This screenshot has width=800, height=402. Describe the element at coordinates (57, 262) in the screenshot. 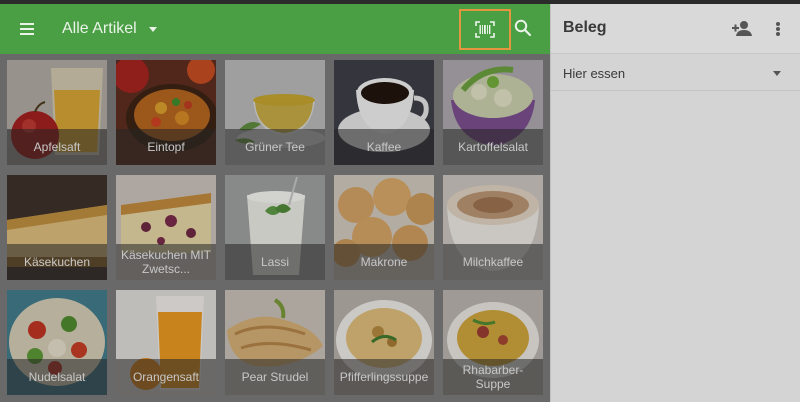

I see `product-name: Käsekuchen` at that location.